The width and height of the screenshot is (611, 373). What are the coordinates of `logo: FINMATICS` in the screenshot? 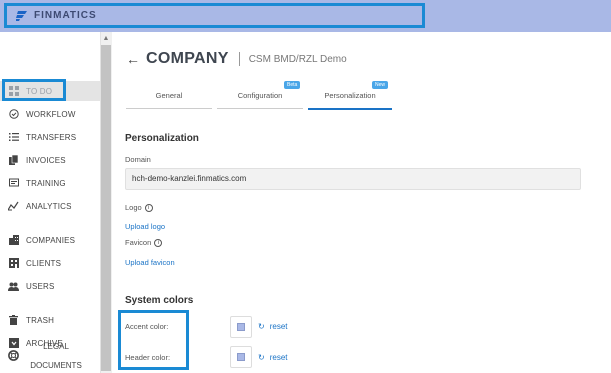 It's located at (214, 15).